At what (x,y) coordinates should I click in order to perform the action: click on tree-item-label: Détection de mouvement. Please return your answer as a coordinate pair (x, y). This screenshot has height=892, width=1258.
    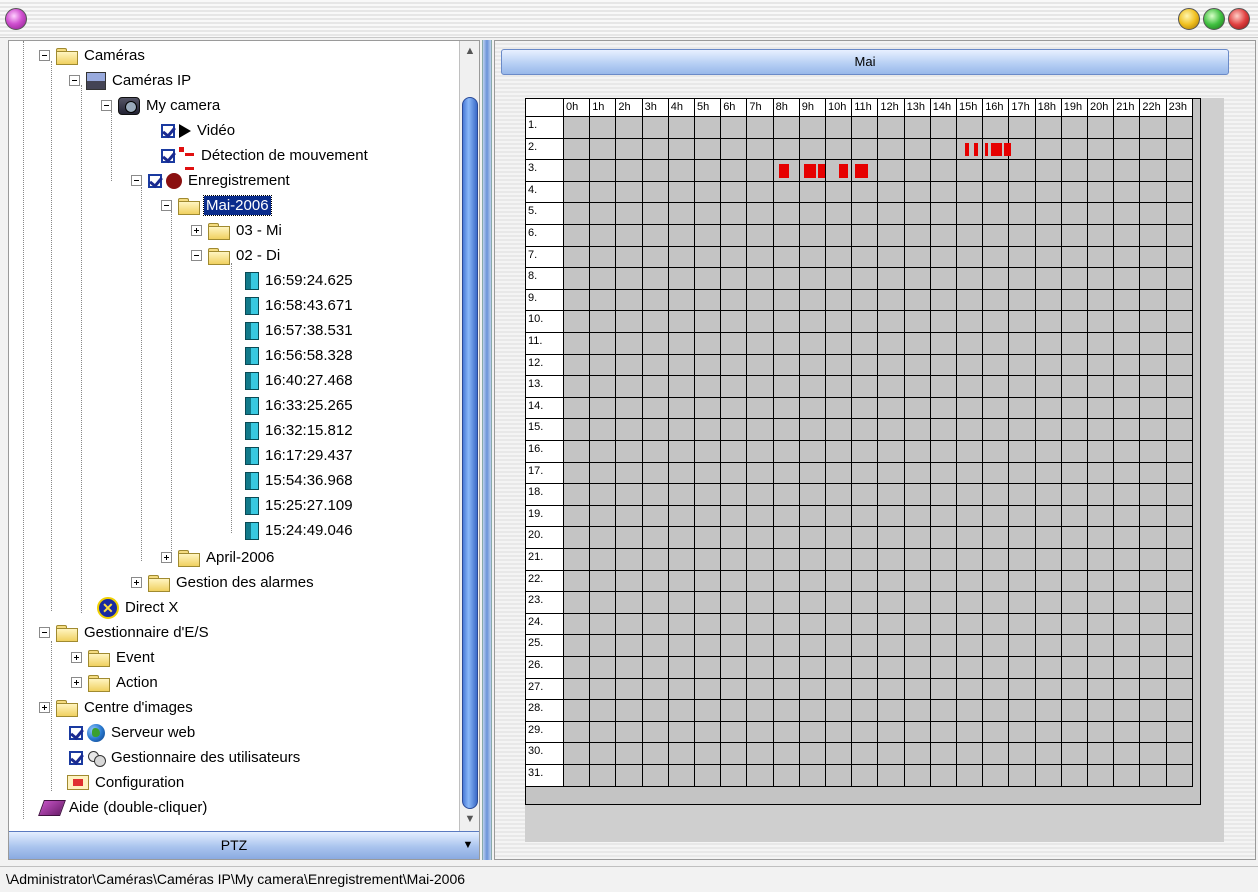
    Looking at the image, I should click on (284, 155).